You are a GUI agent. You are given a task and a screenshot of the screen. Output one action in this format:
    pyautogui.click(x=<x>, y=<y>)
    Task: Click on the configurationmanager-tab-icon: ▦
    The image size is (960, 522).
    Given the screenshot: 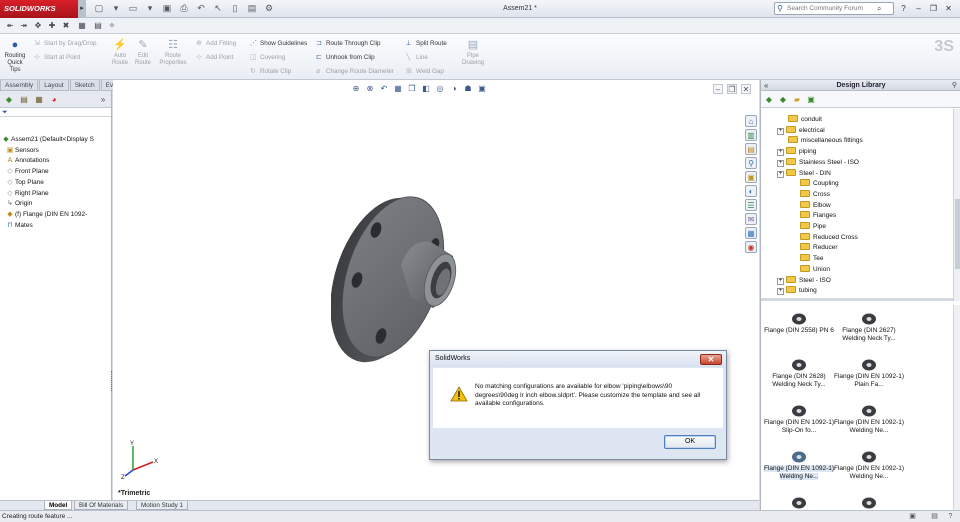 What is the action you would take?
    pyautogui.click(x=39, y=99)
    